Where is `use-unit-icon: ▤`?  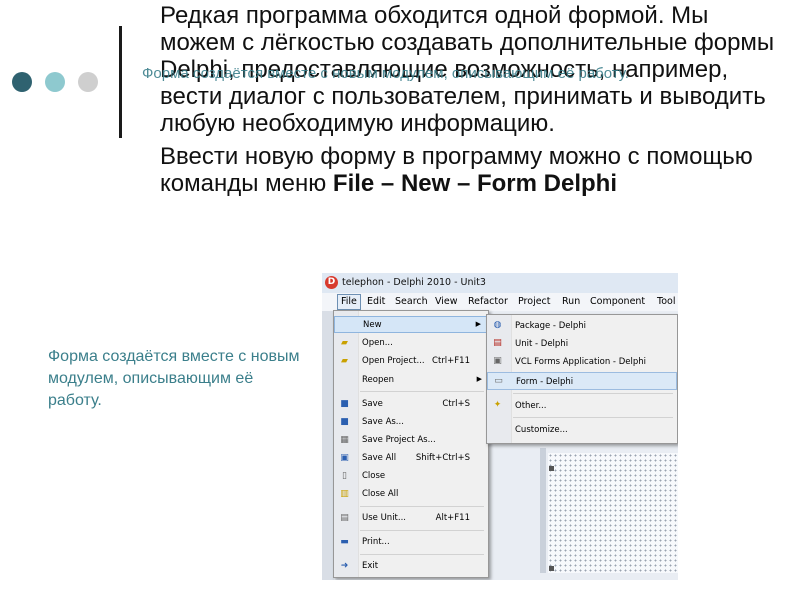
use-unit-icon: ▤ is located at coordinates (344, 518).